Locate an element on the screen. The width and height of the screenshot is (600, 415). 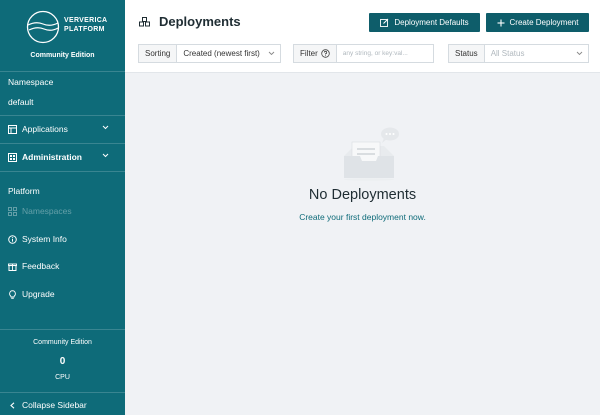
status-value: All Status is located at coordinates (507, 53).